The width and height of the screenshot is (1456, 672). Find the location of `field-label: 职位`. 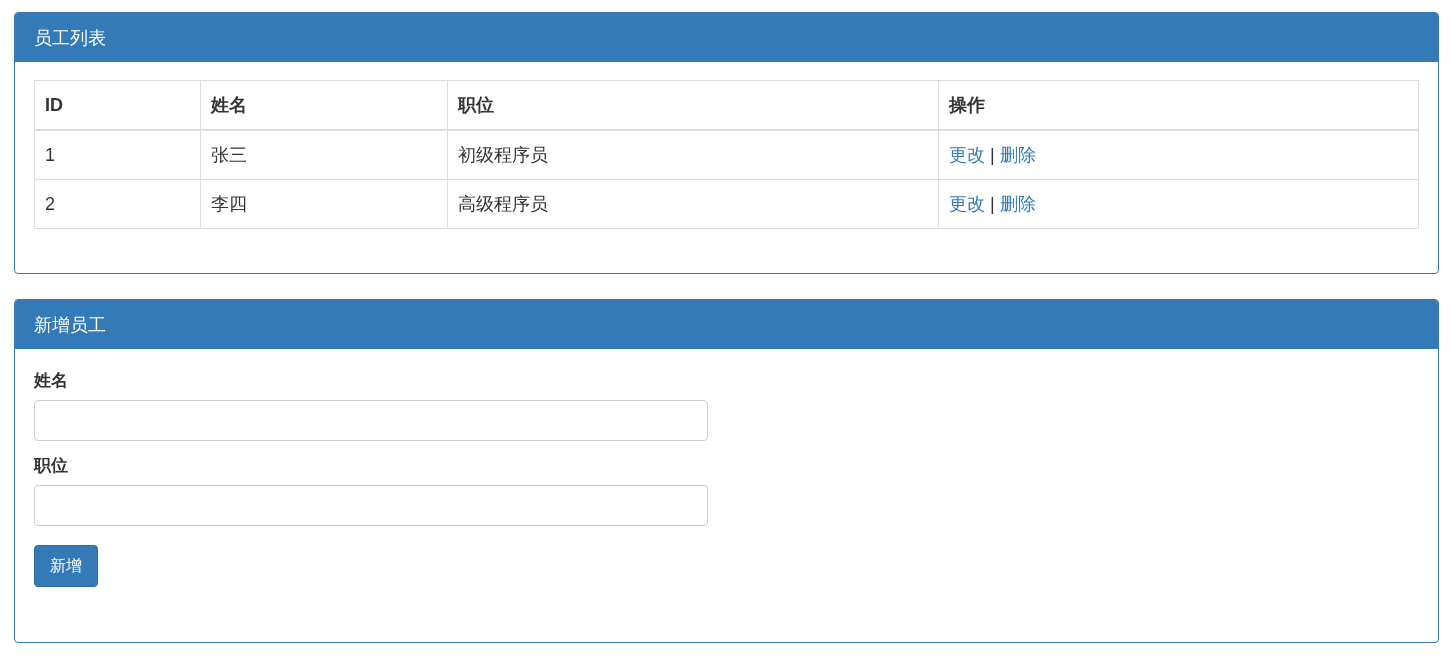

field-label: 职位 is located at coordinates (51, 466).